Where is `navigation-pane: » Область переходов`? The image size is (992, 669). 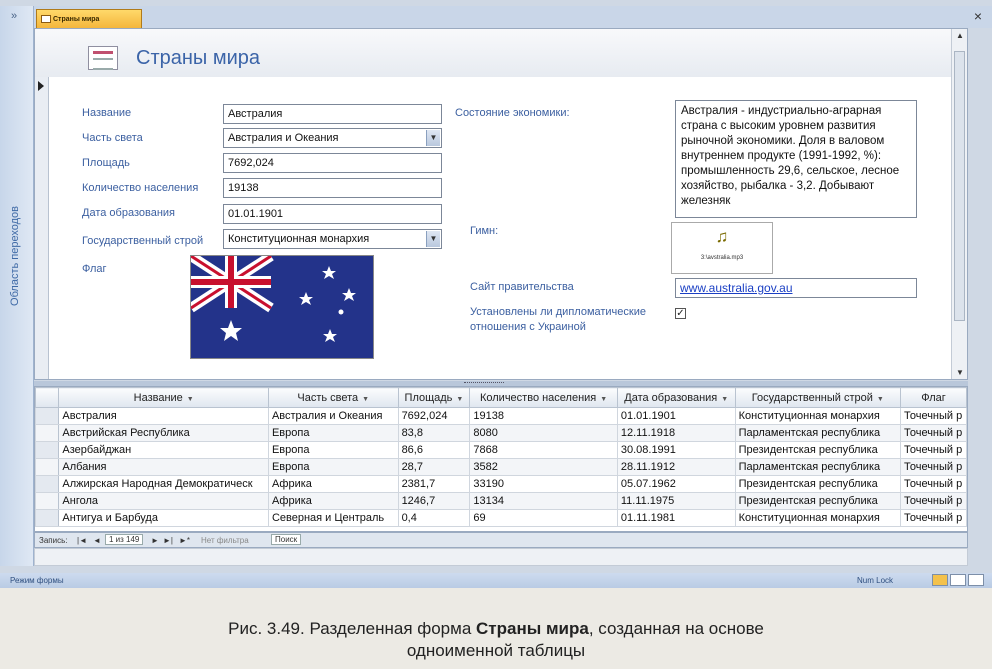 navigation-pane: » Область переходов is located at coordinates (17, 286).